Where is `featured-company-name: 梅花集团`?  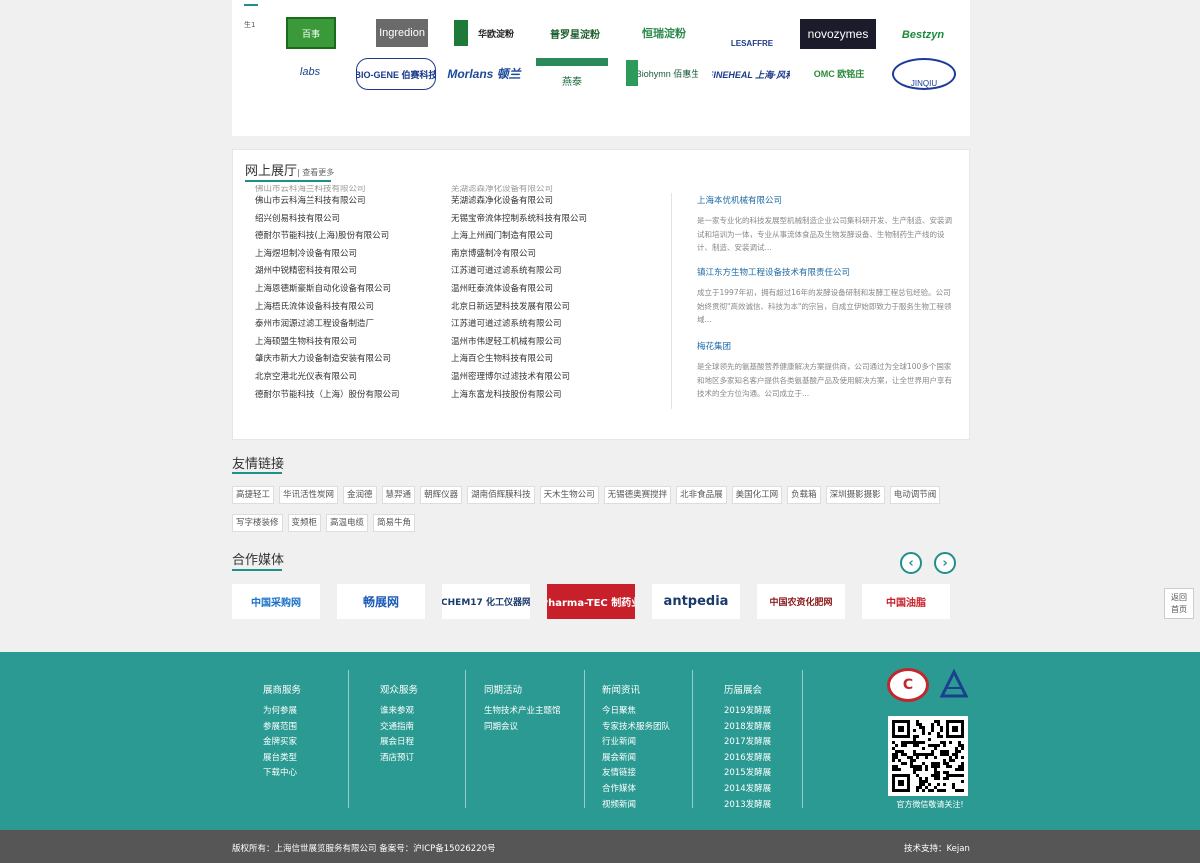
featured-company-name: 梅花集团 is located at coordinates (825, 346).